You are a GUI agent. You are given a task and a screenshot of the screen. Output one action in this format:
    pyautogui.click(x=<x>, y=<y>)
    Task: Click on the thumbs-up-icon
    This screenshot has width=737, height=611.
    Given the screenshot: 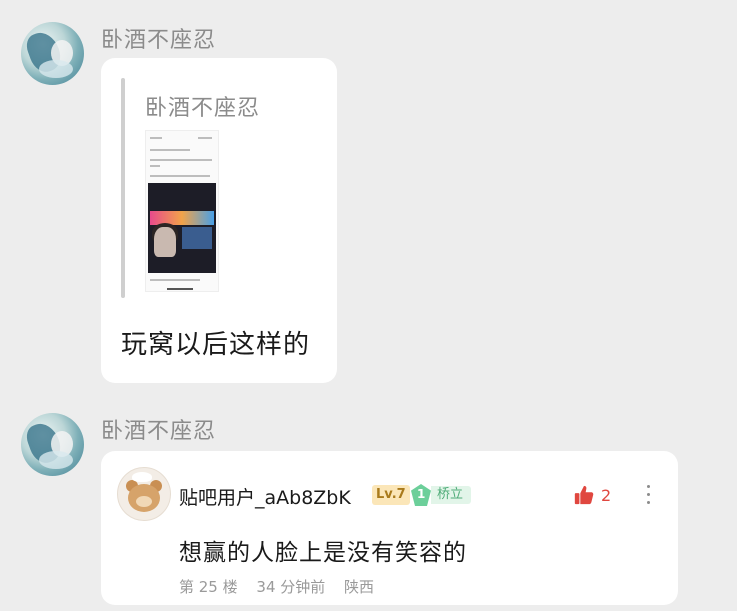 What is the action you would take?
    pyautogui.click(x=584, y=495)
    